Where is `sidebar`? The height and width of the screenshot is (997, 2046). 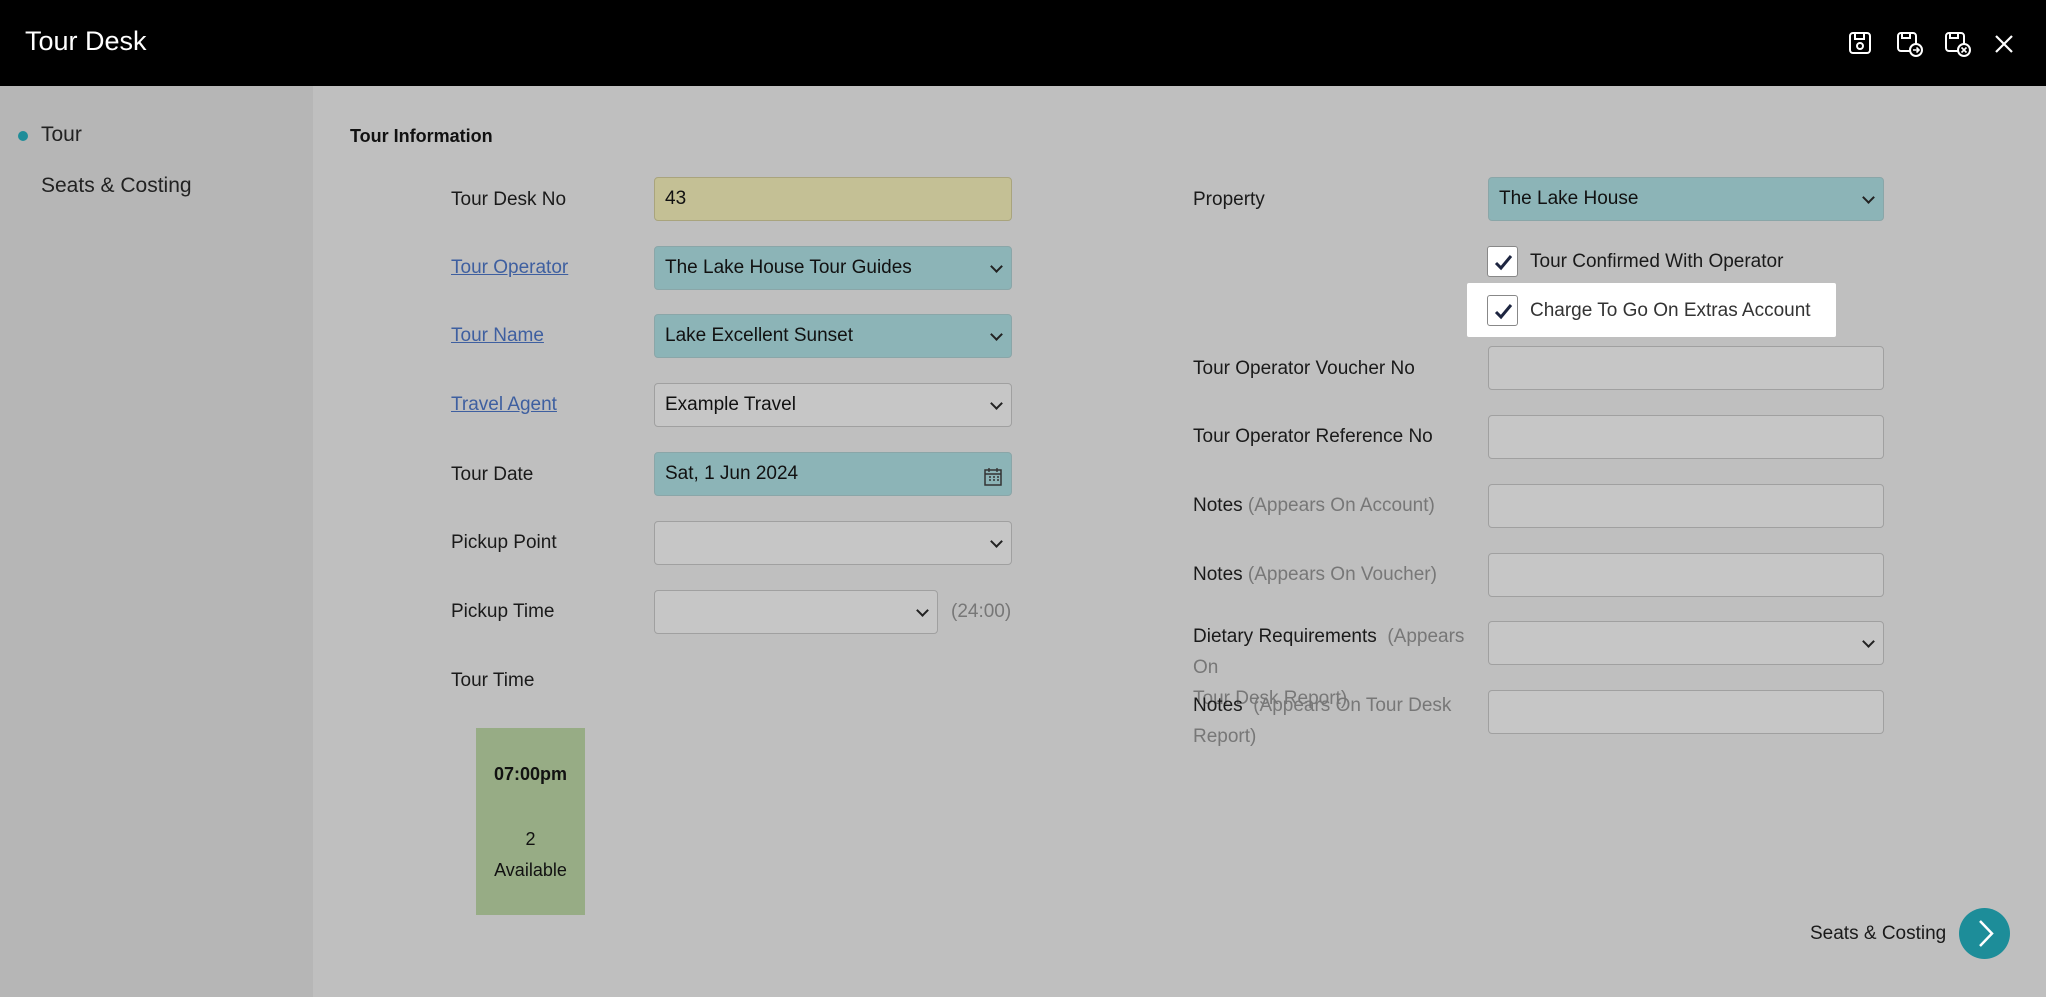
sidebar is located at coordinates (156, 541).